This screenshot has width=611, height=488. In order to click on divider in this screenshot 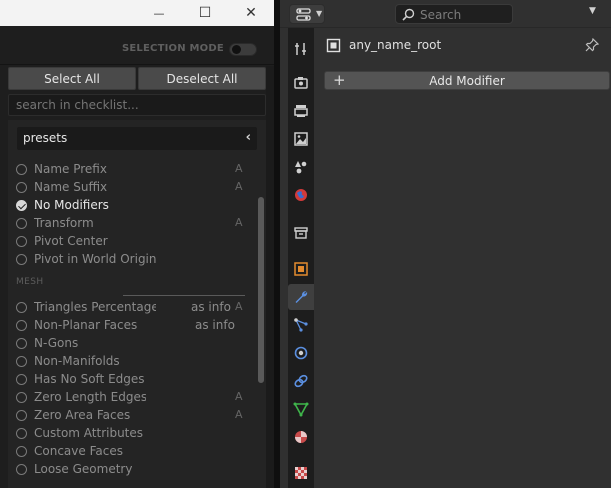, I will do `click(137, 64)`.